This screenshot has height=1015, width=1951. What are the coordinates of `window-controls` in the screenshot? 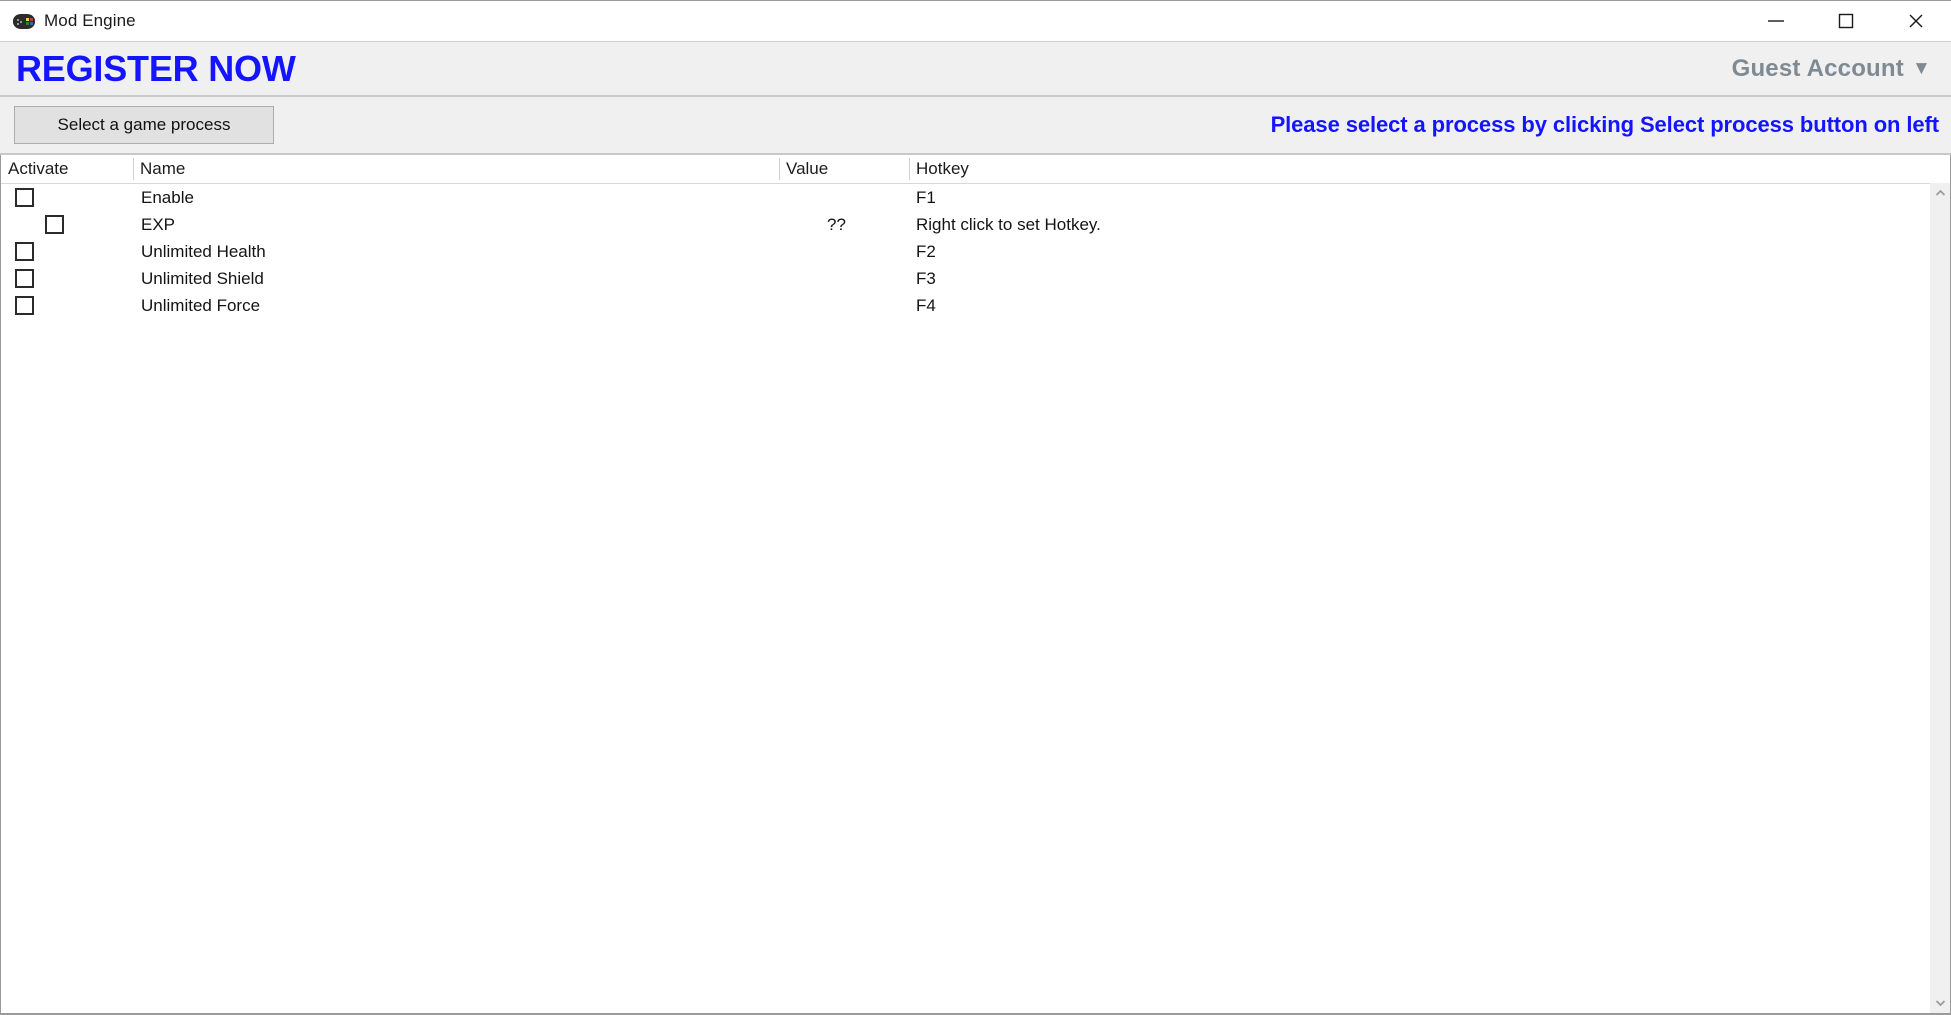 It's located at (1846, 21).